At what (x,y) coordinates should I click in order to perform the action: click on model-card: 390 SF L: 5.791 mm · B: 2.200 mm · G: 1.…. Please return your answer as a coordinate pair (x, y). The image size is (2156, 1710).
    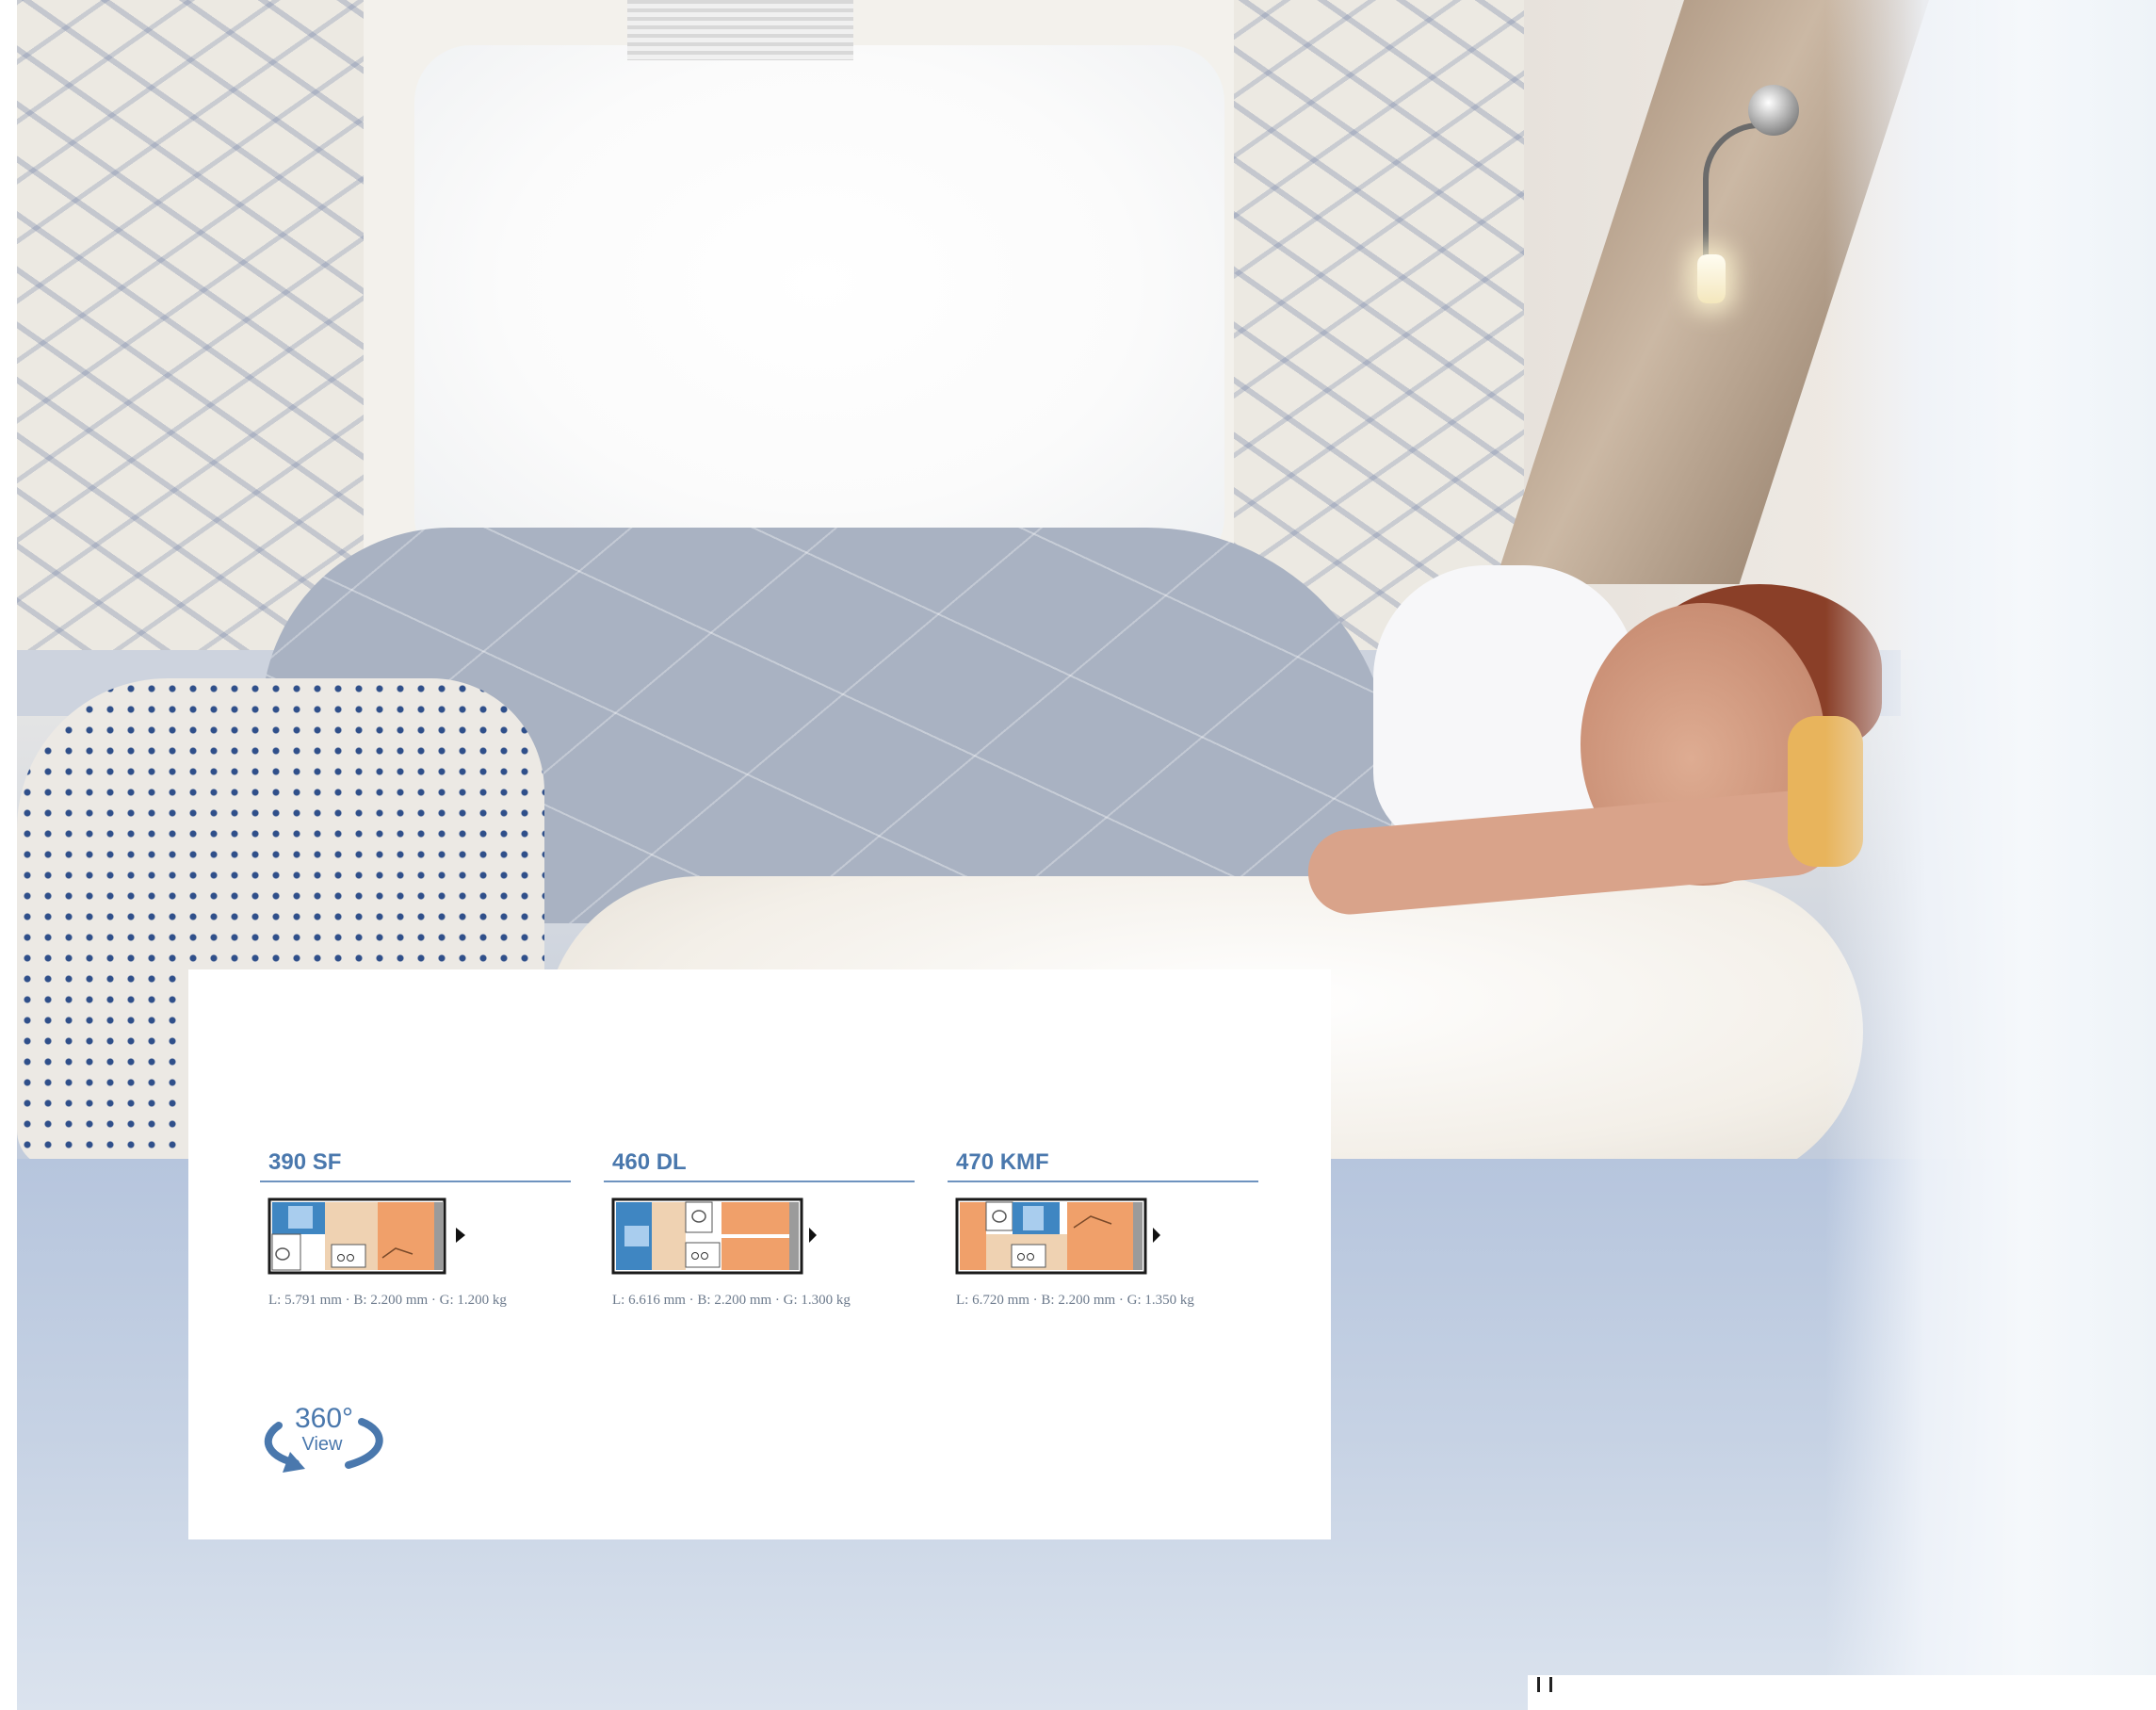
    Looking at the image, I should click on (415, 1228).